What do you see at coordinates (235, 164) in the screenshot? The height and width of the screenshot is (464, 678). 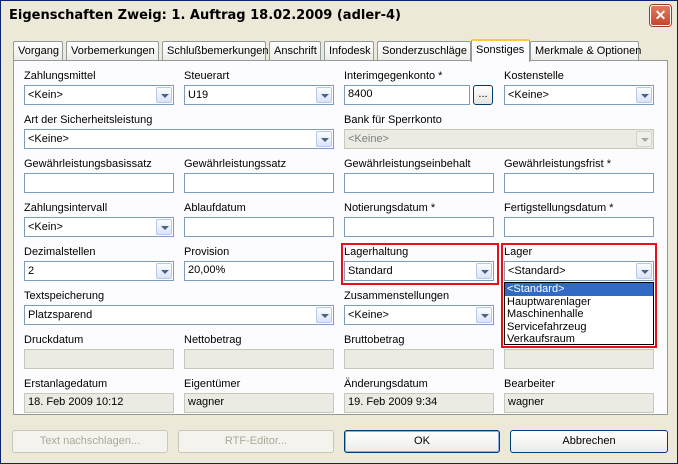 I see `gewaehrleistungssatz-label: Gewährleistungssatz` at bounding box center [235, 164].